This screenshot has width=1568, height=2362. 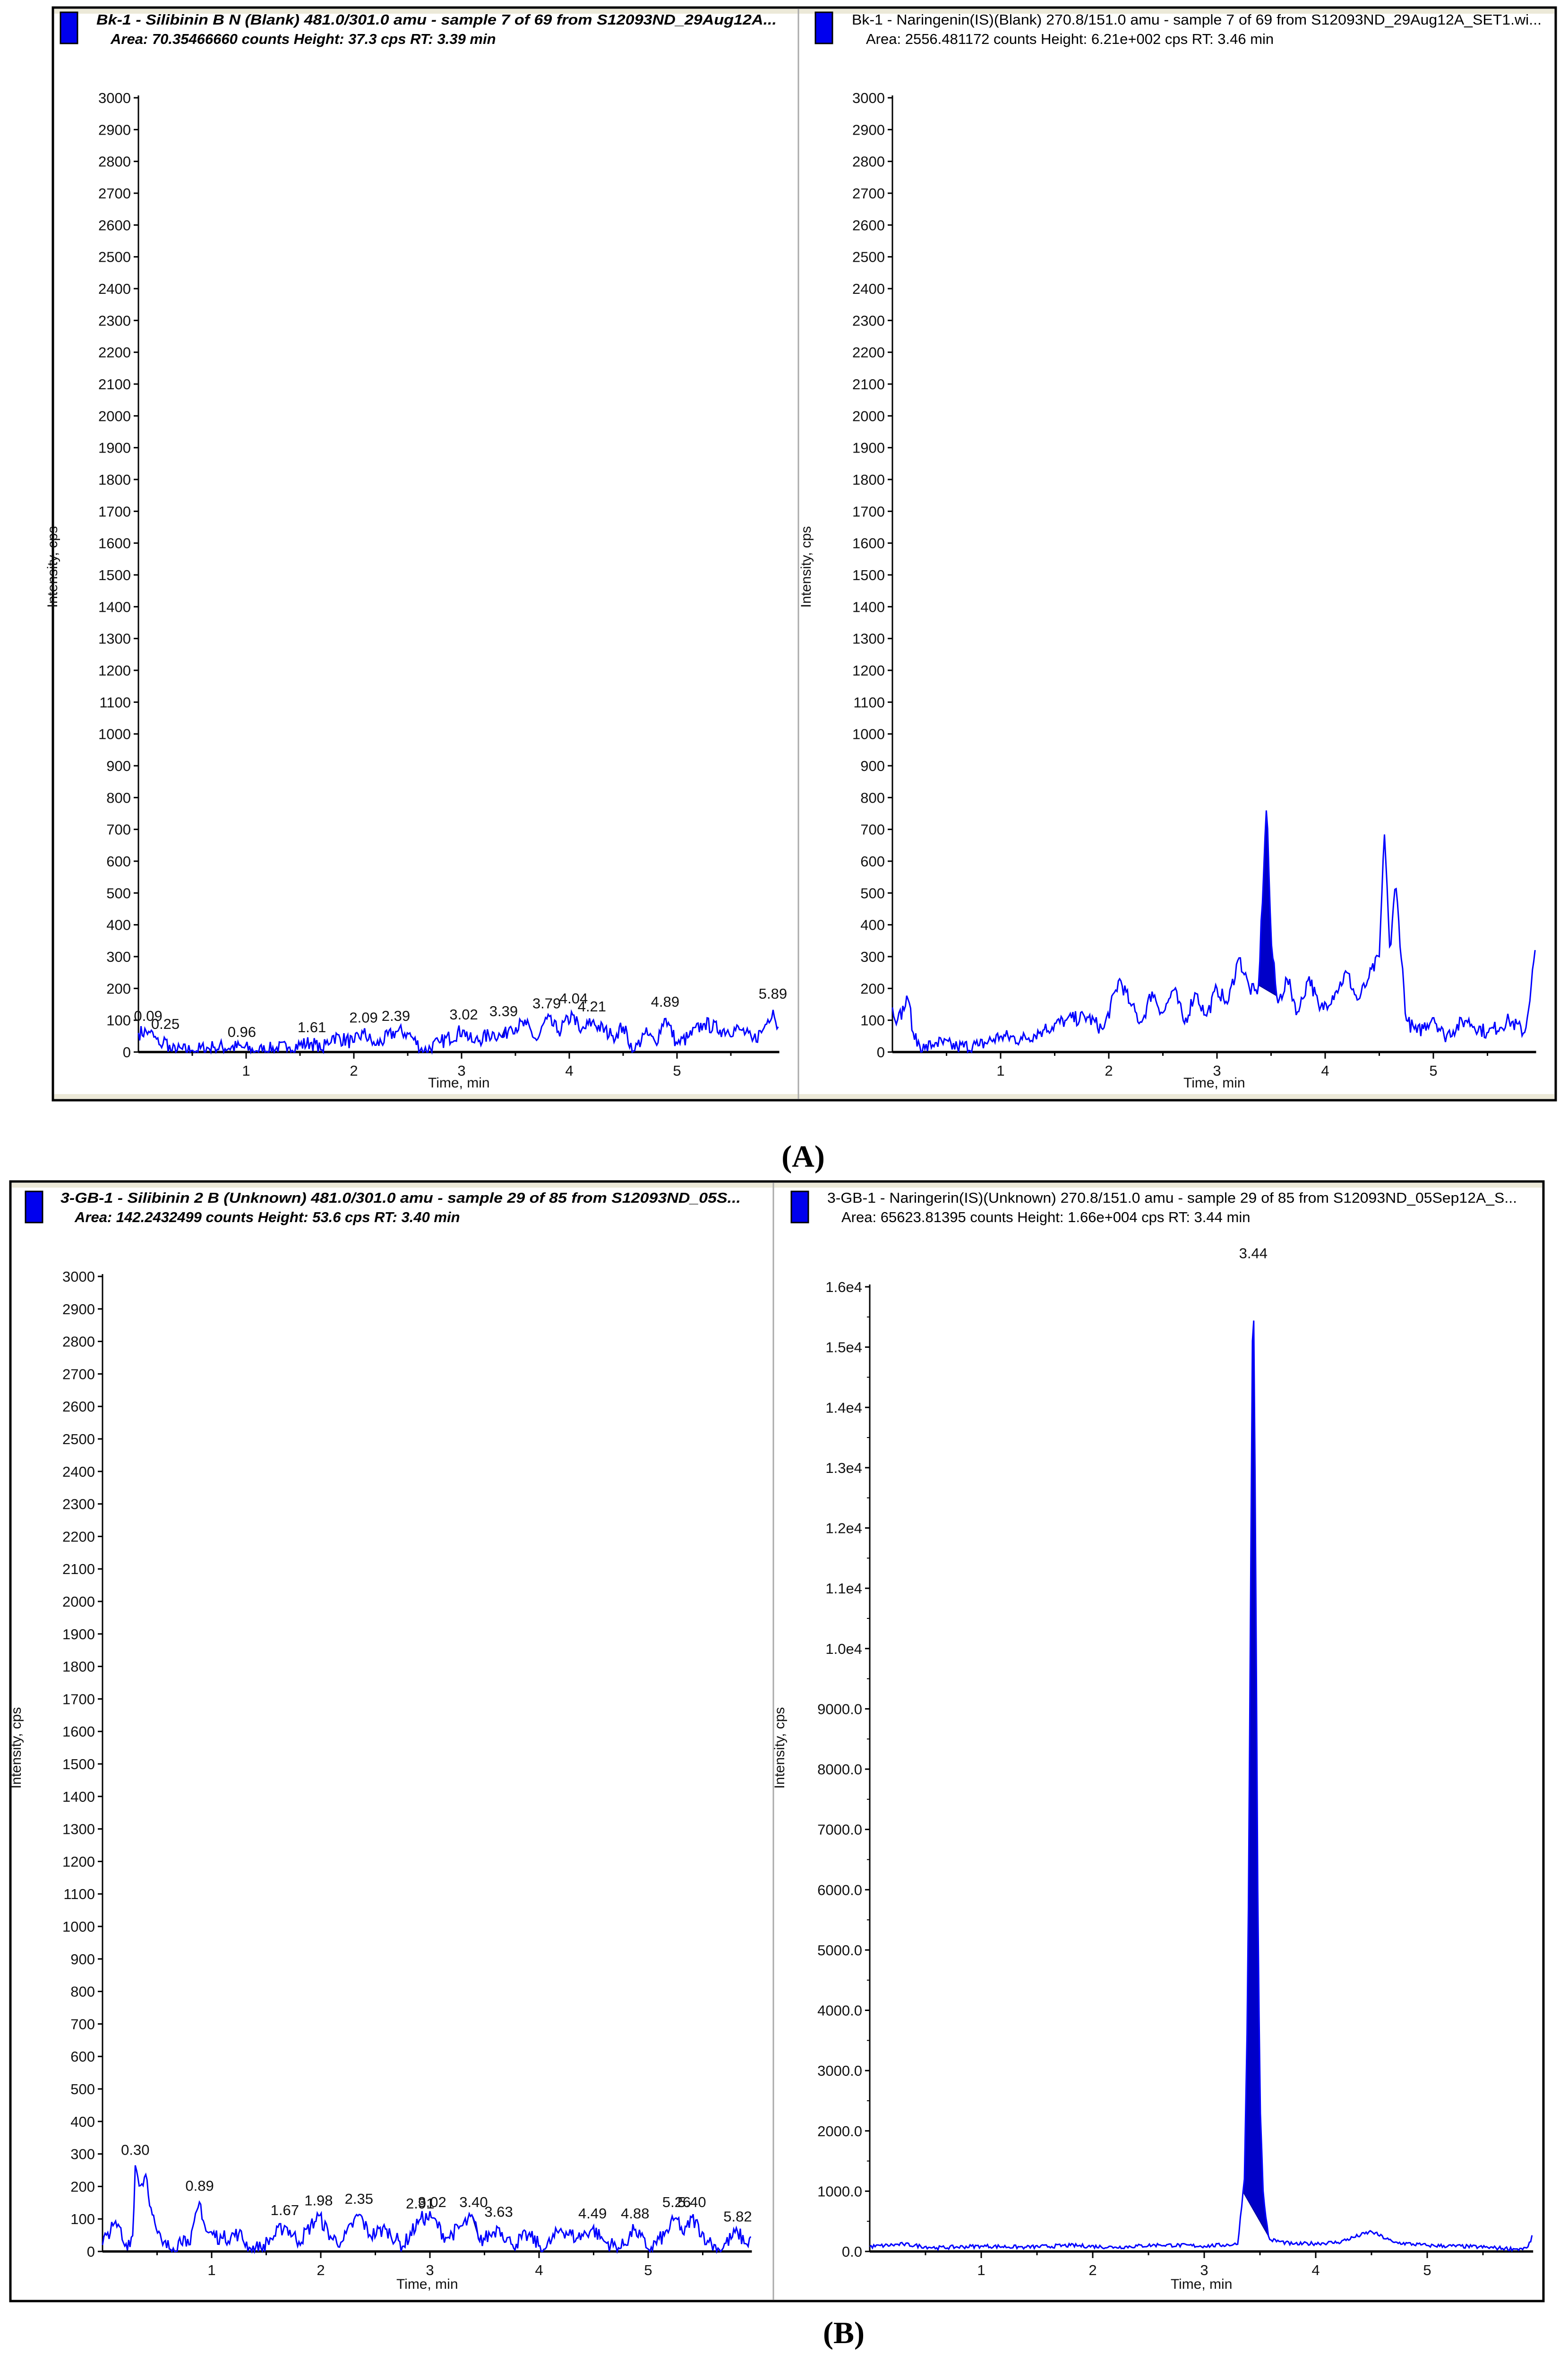 What do you see at coordinates (396, 1016) in the screenshot?
I see `peak-label: 2.39` at bounding box center [396, 1016].